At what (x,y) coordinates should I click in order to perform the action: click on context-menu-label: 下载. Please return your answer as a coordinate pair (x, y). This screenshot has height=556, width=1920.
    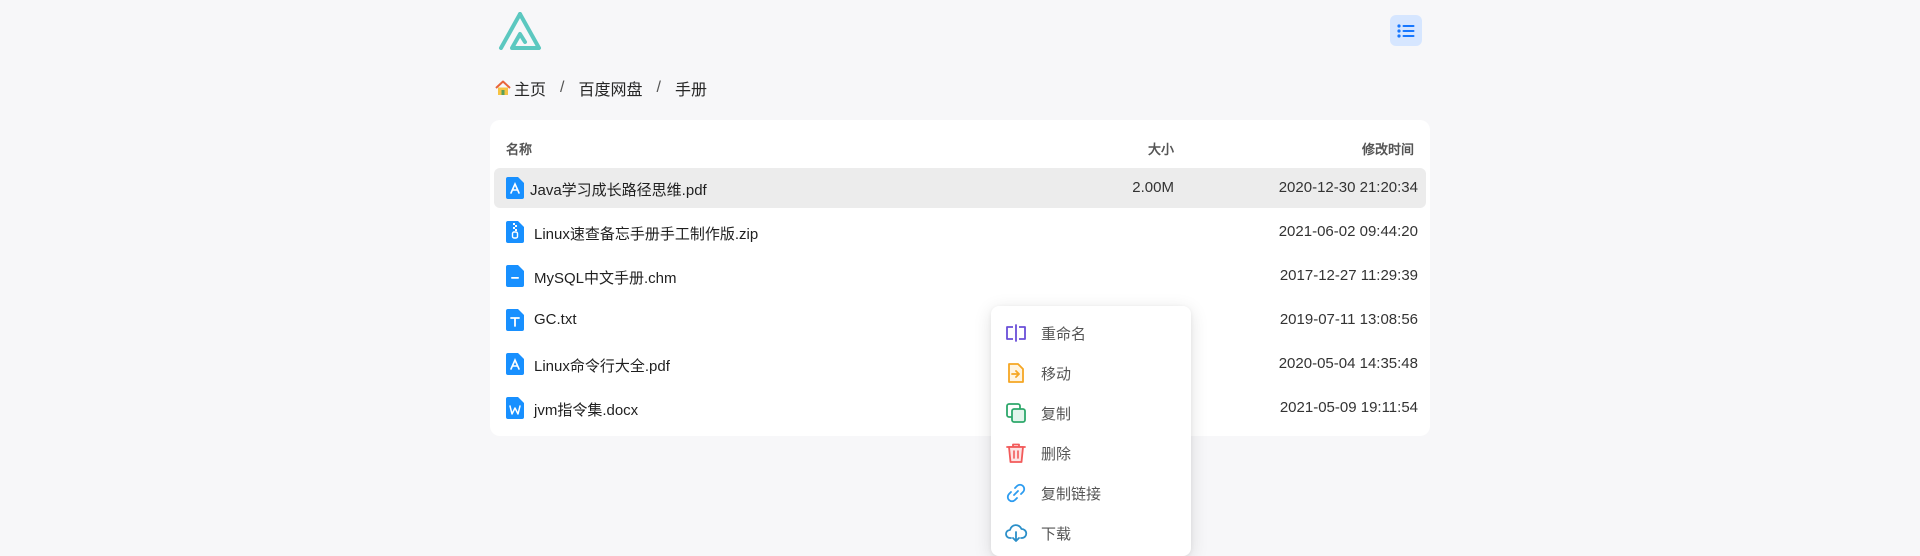
    Looking at the image, I should click on (1056, 534).